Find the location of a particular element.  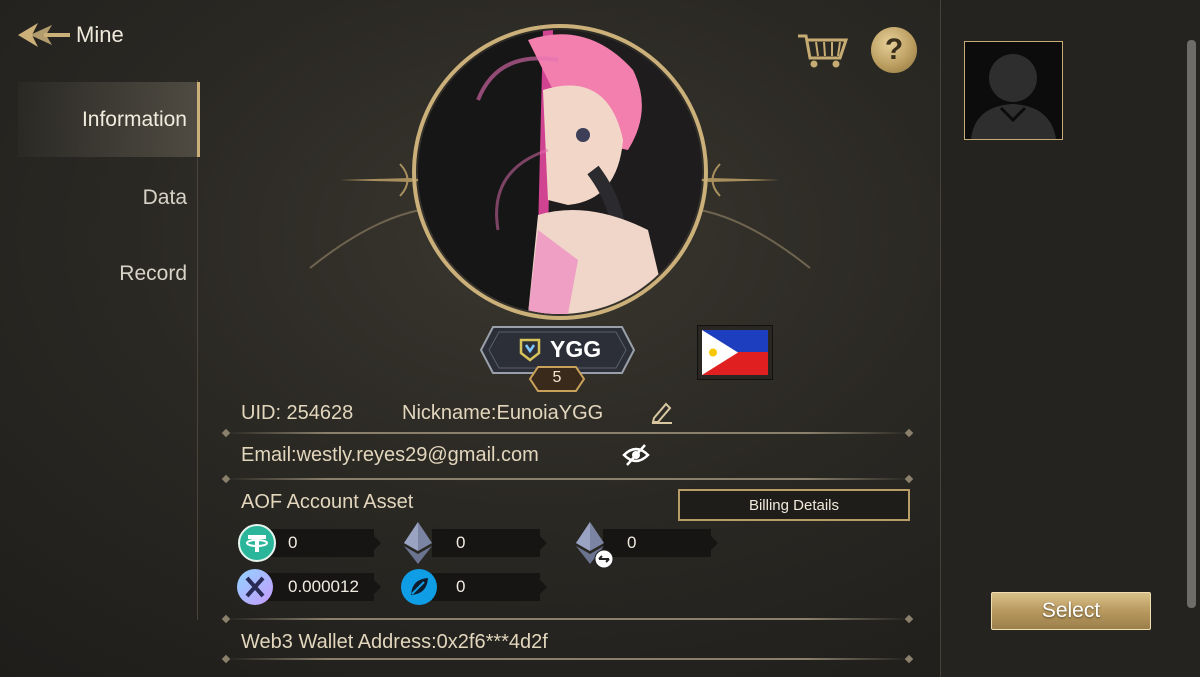

tab-information-label: Information is located at coordinates (134, 119).